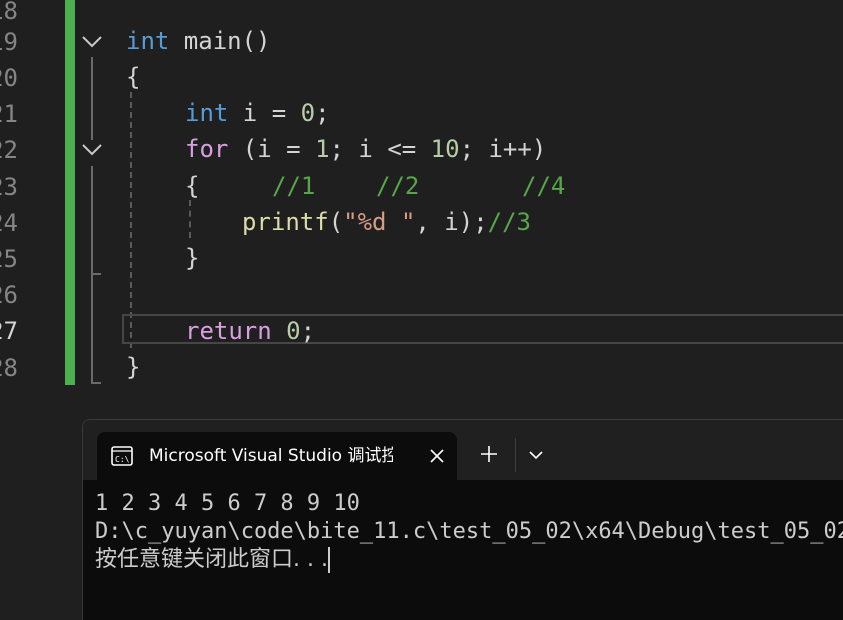 Image resolution: width=843 pixels, height=620 pixels. I want to click on number: 1, so click(322, 149).